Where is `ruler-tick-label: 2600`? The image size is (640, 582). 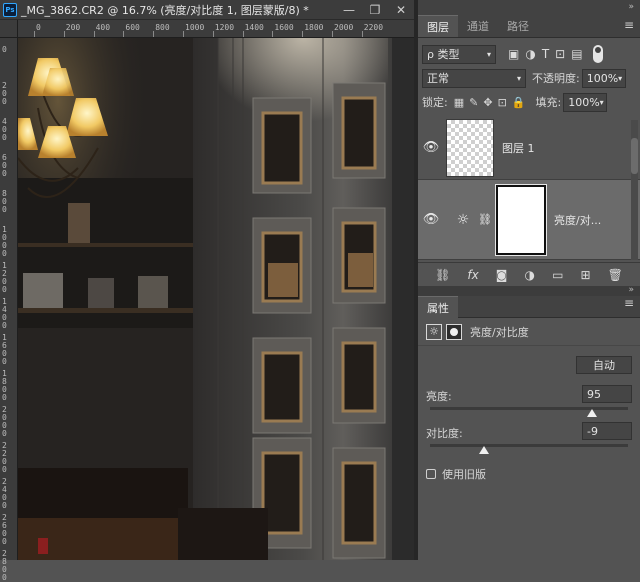 ruler-tick-label: 2600 is located at coordinates (4, 529).